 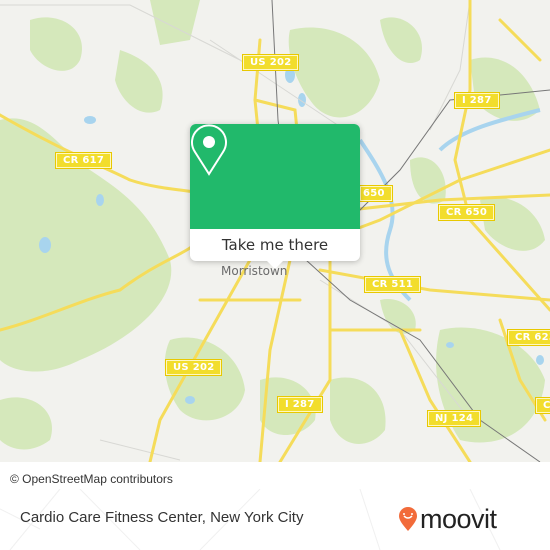 I want to click on popup-header, so click(x=275, y=176).